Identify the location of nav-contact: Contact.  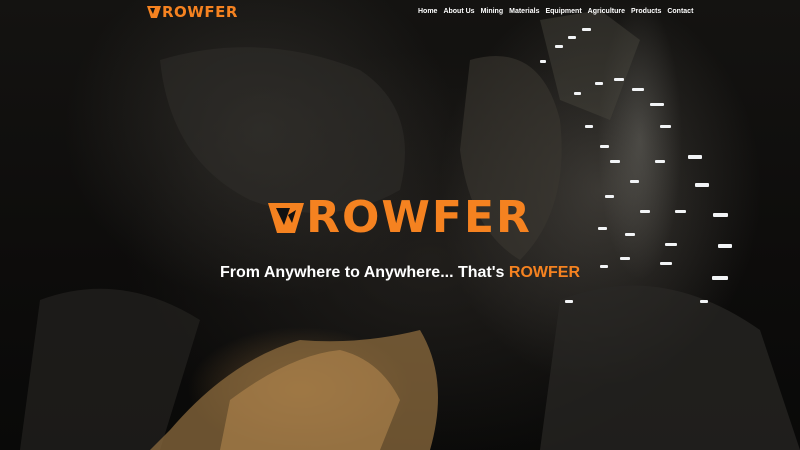
(680, 12).